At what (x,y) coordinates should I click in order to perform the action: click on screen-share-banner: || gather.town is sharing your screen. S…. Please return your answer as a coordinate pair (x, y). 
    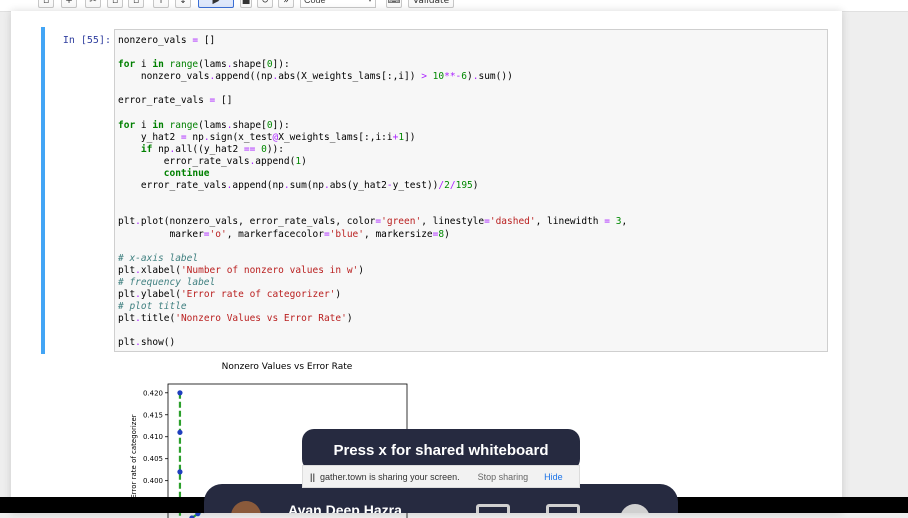
    Looking at the image, I should click on (441, 476).